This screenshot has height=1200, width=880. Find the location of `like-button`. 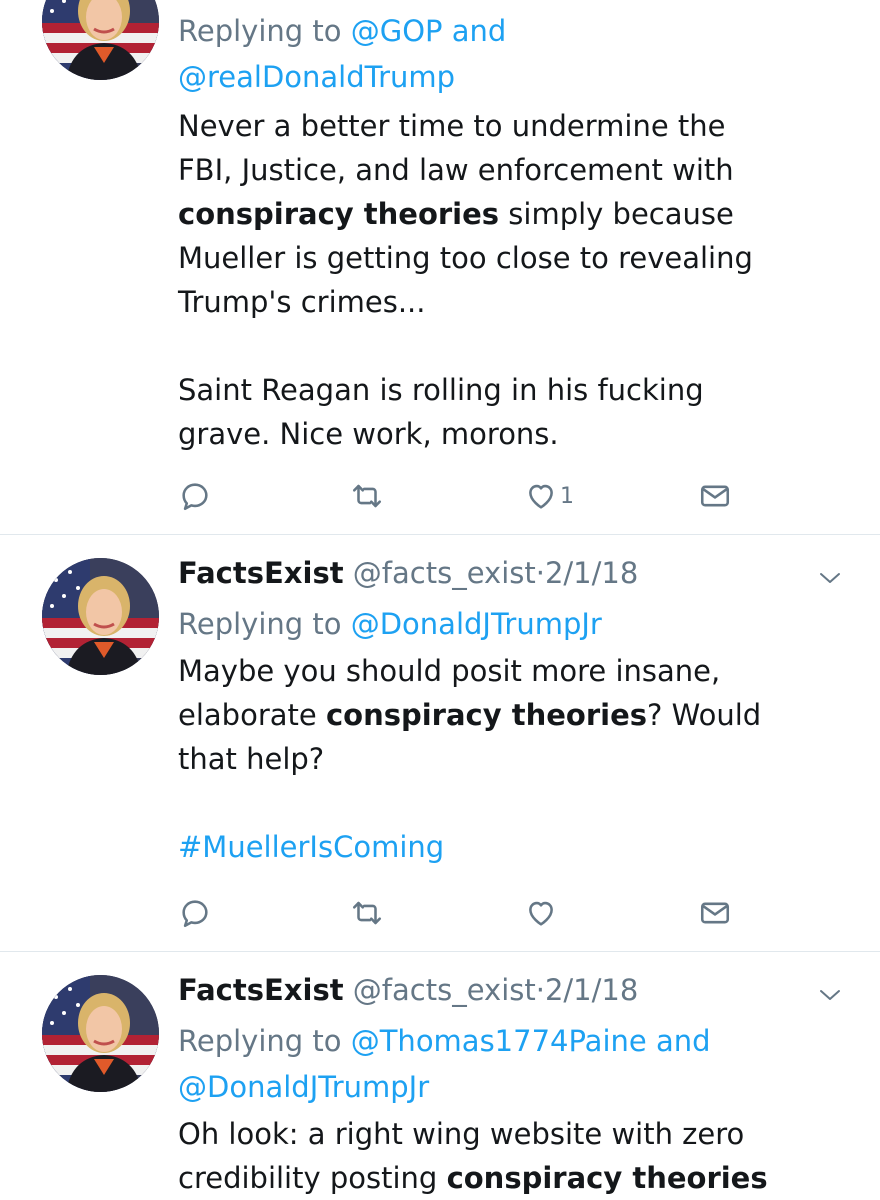

like-button is located at coordinates (541, 913).